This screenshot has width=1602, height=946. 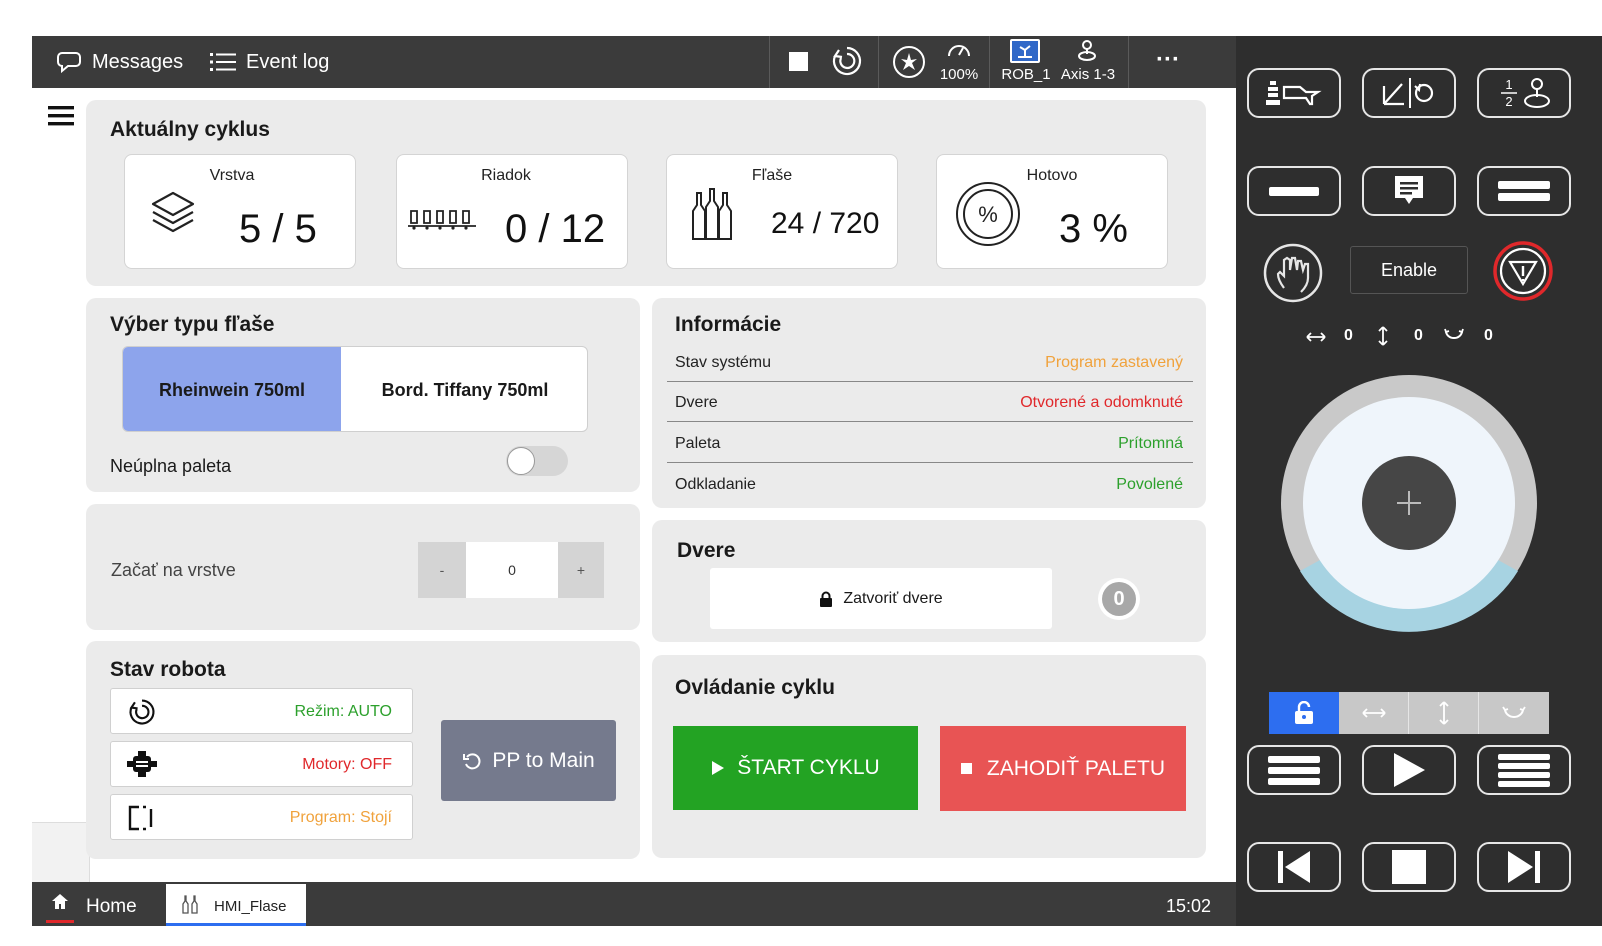 I want to click on hamburger-menu-icon, so click(x=61, y=116).